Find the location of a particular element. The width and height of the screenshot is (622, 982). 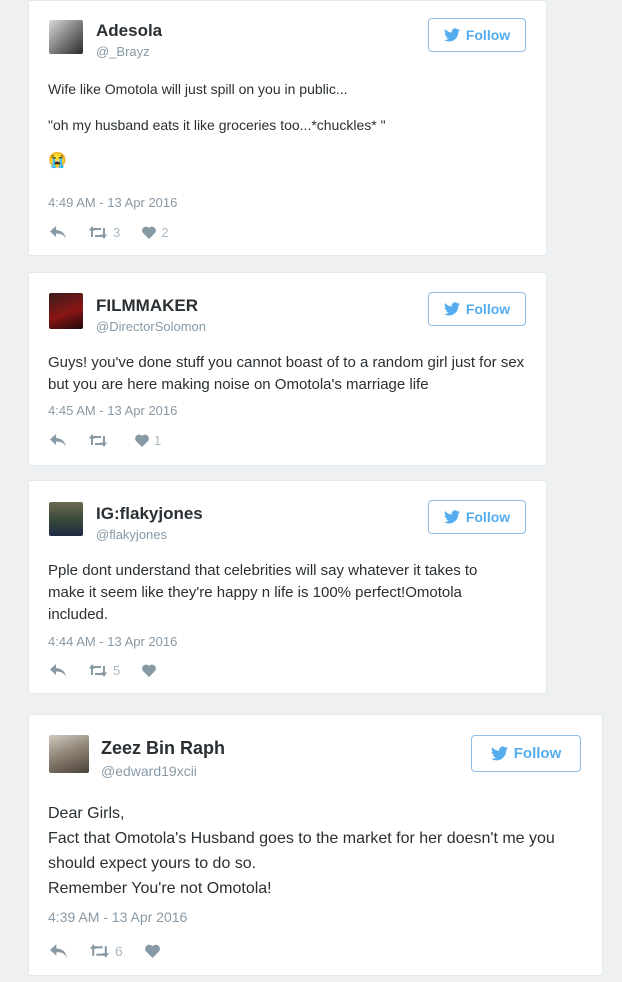

timestamp: 4:39 AM - 13 Apr 2016 is located at coordinates (117, 917).